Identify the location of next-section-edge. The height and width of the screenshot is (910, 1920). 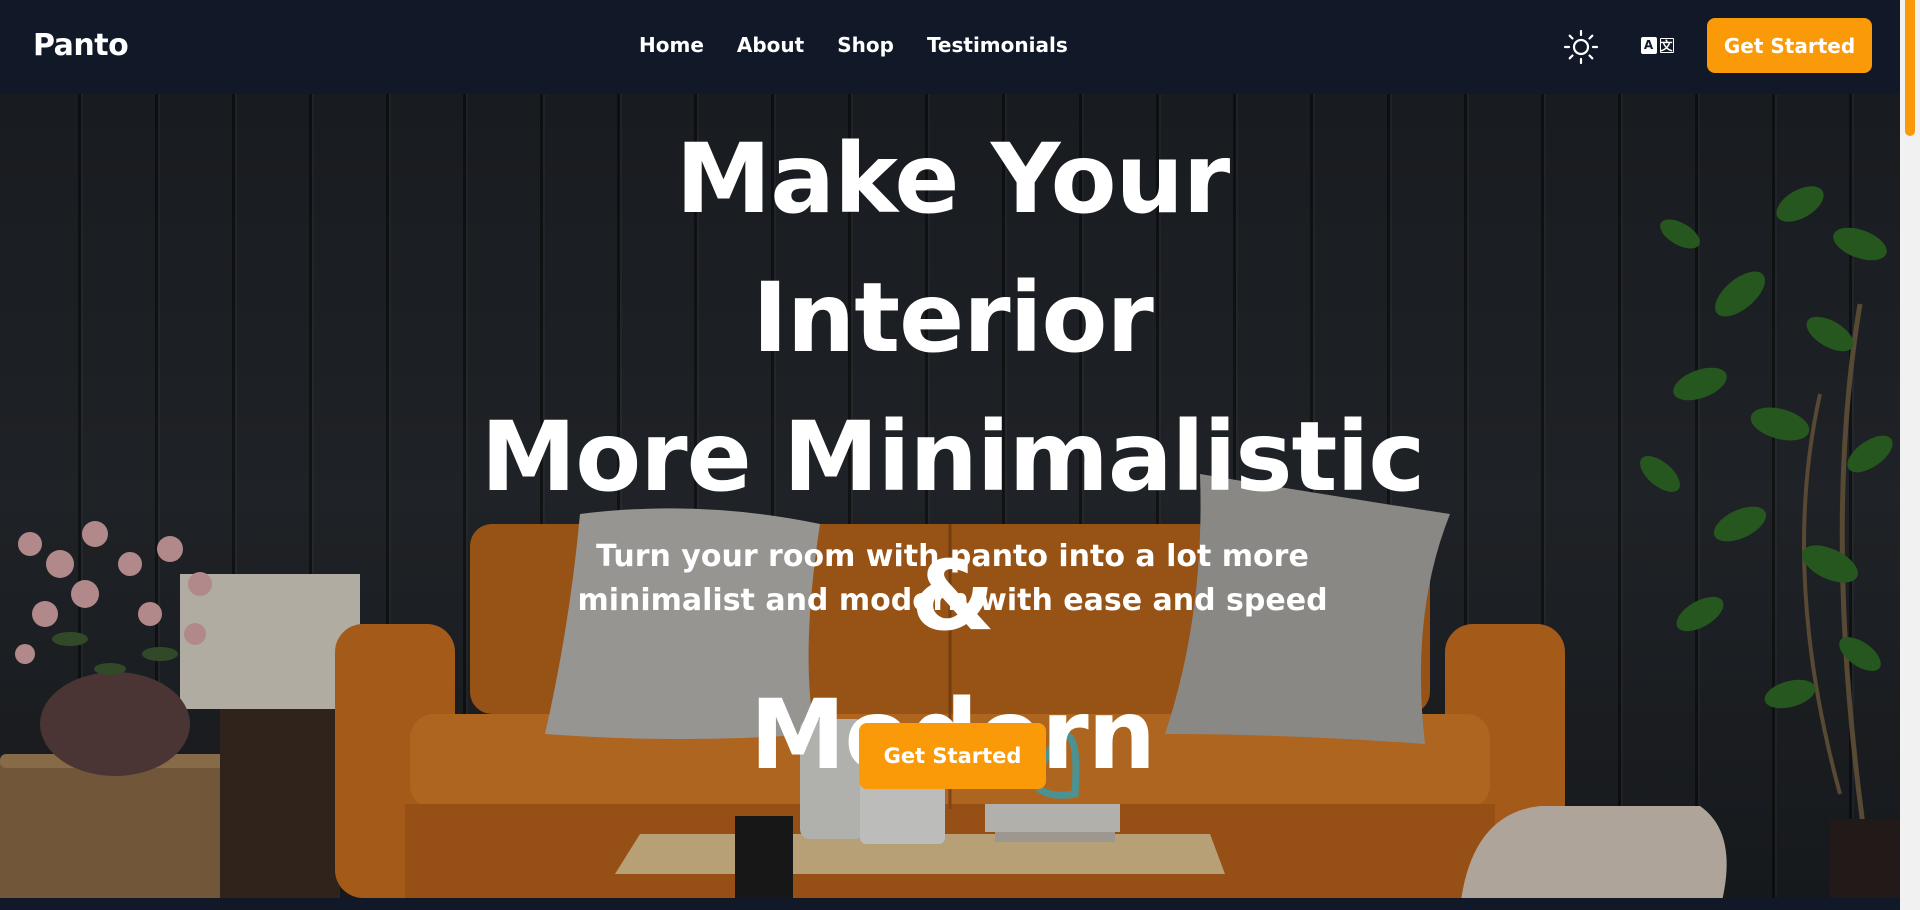
(950, 904).